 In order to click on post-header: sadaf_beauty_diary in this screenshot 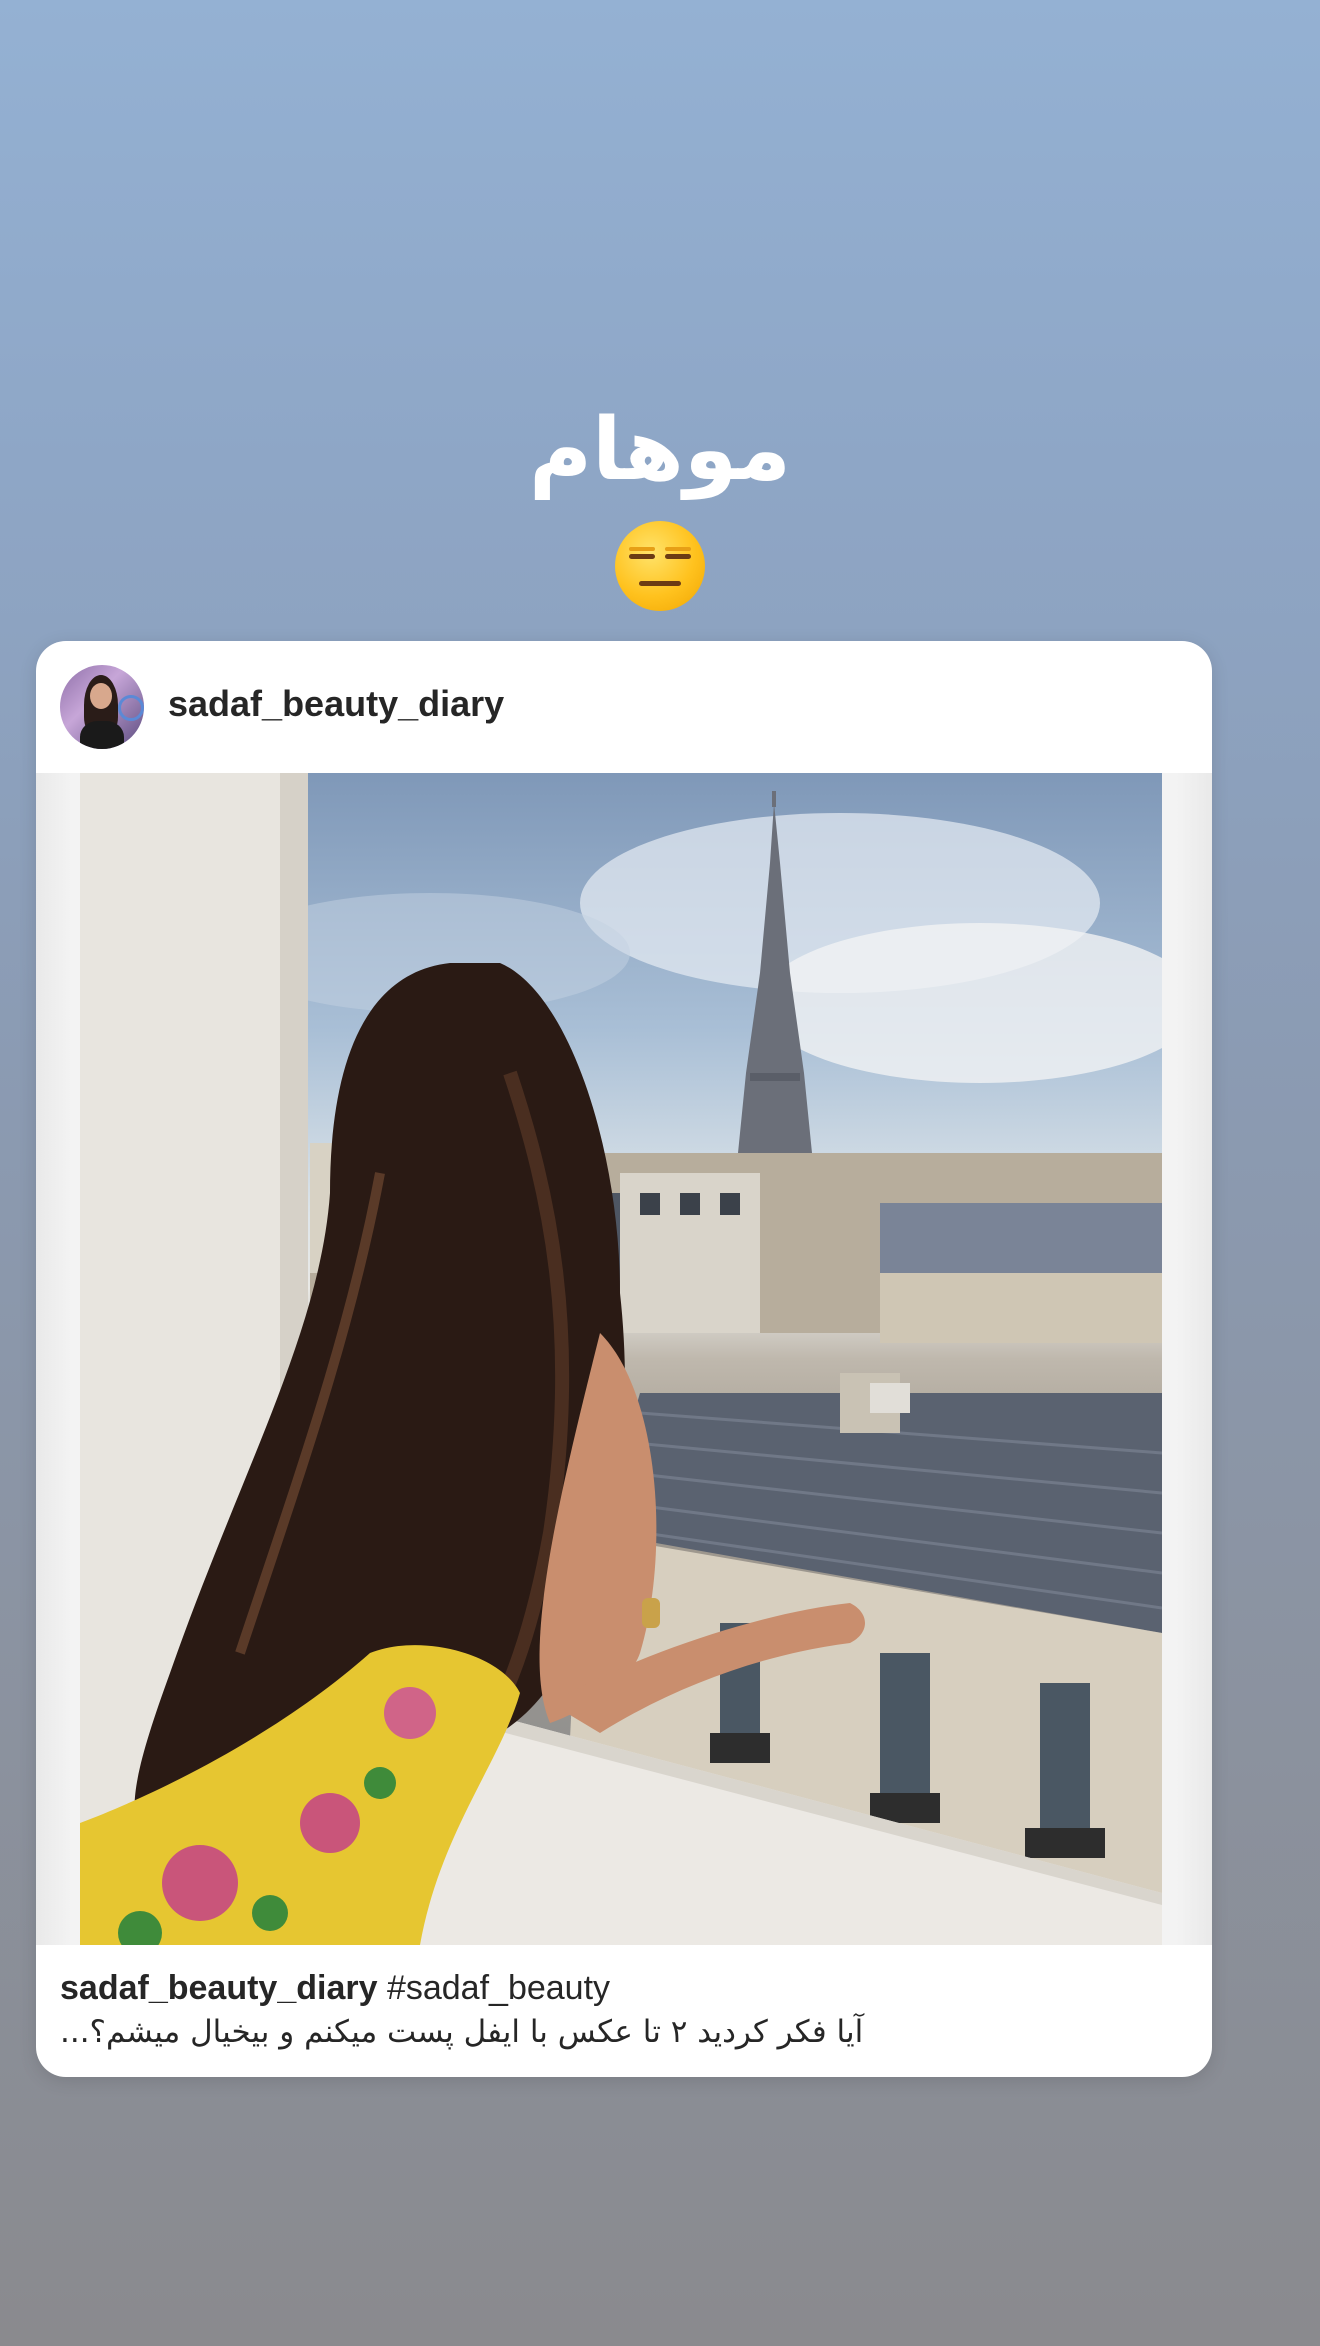, I will do `click(624, 707)`.